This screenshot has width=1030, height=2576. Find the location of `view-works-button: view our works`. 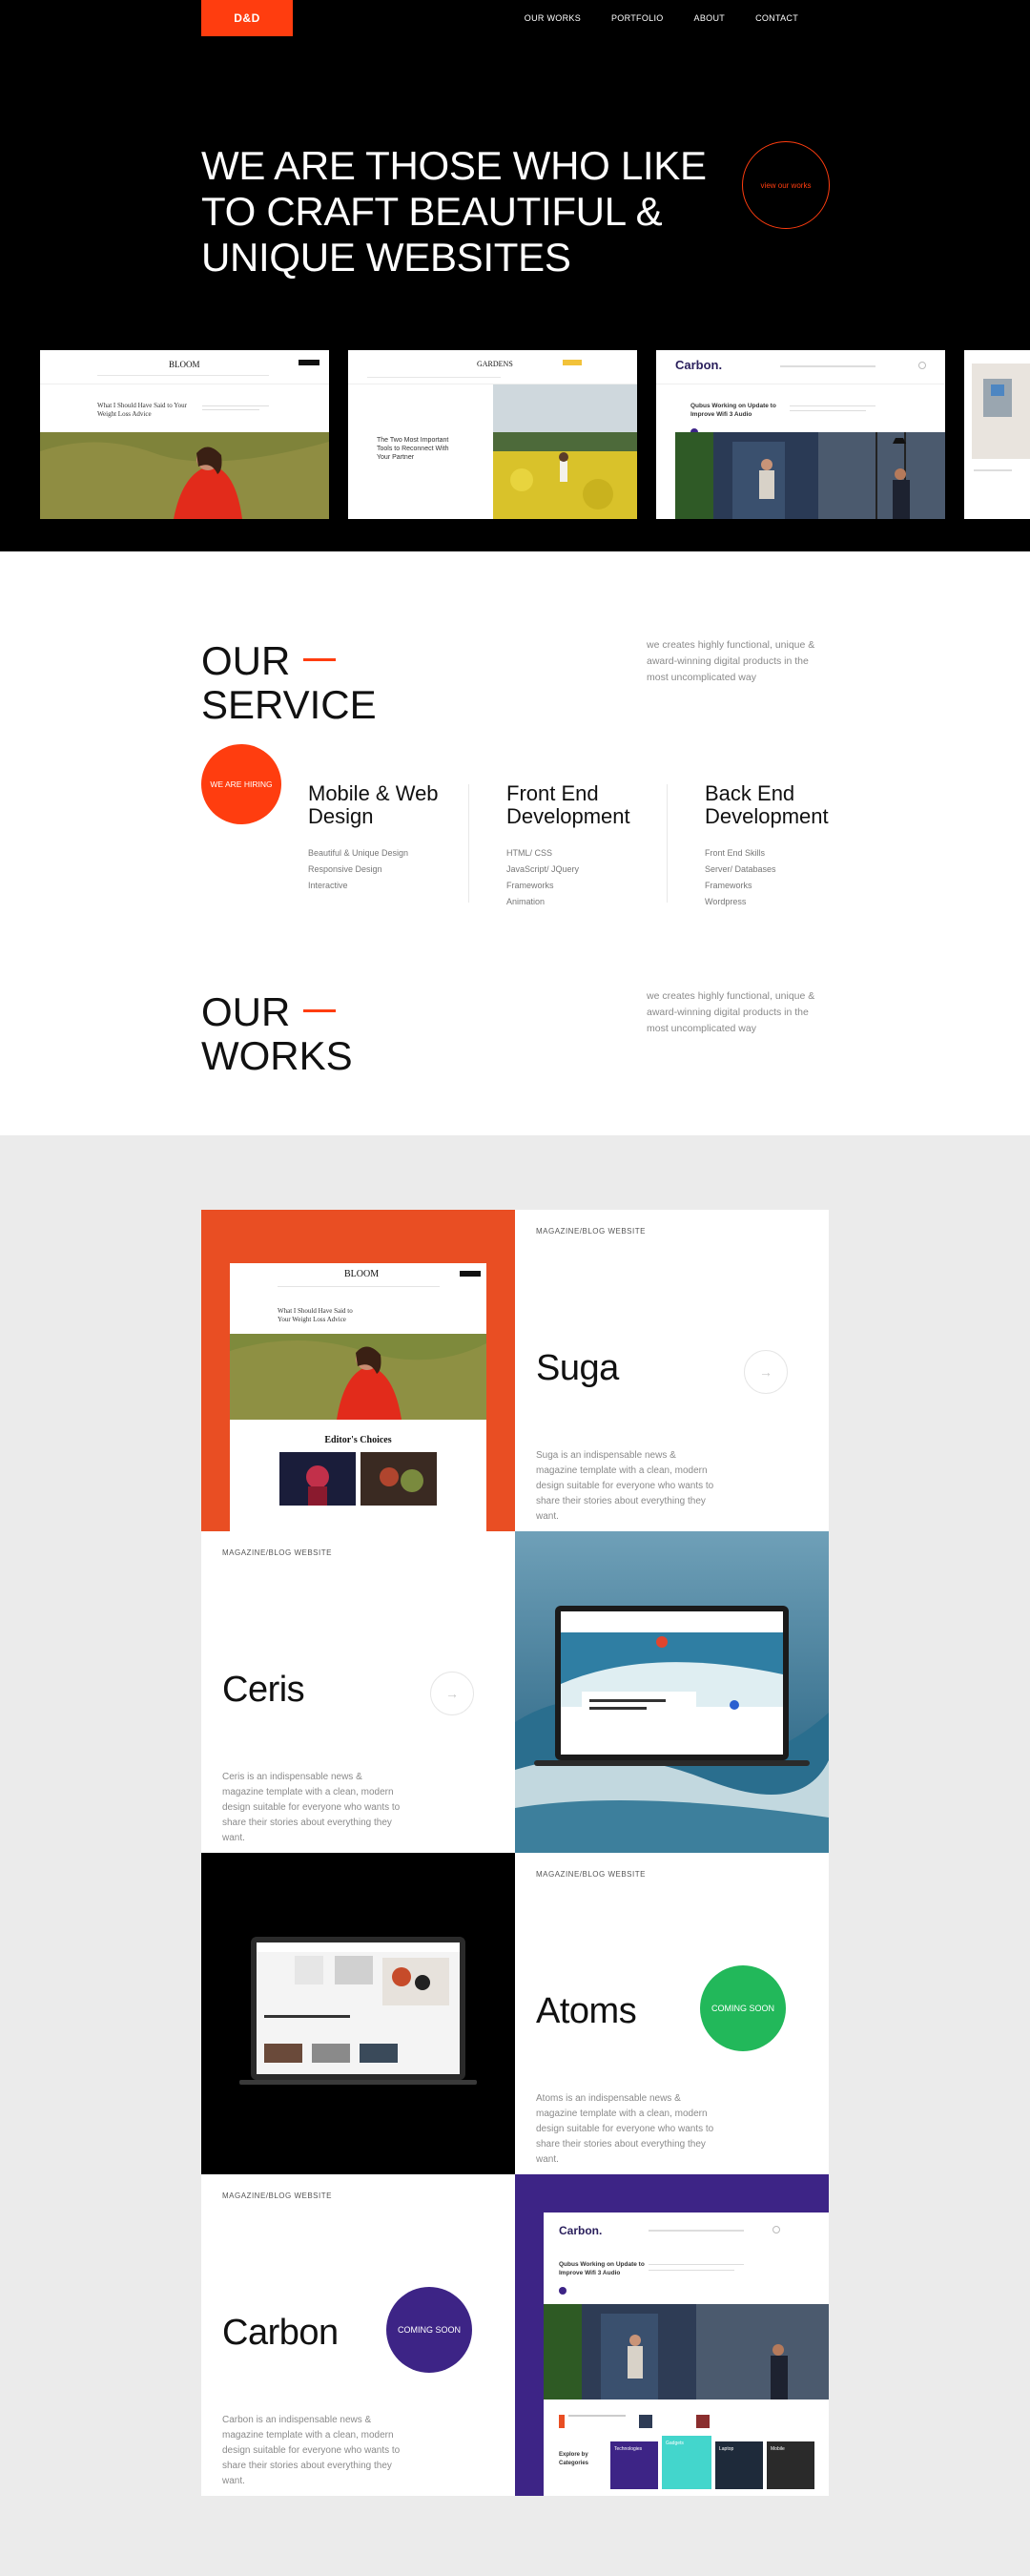

view-works-button: view our works is located at coordinates (786, 185).